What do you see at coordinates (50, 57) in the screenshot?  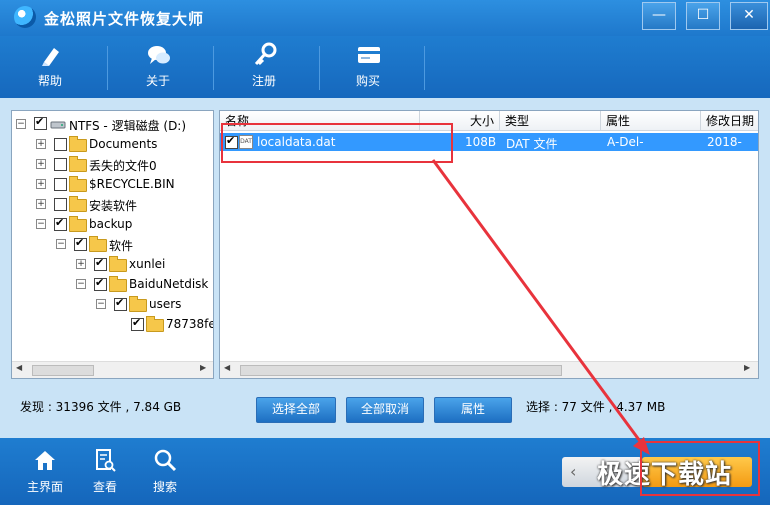 I see `pen-icon` at bounding box center [50, 57].